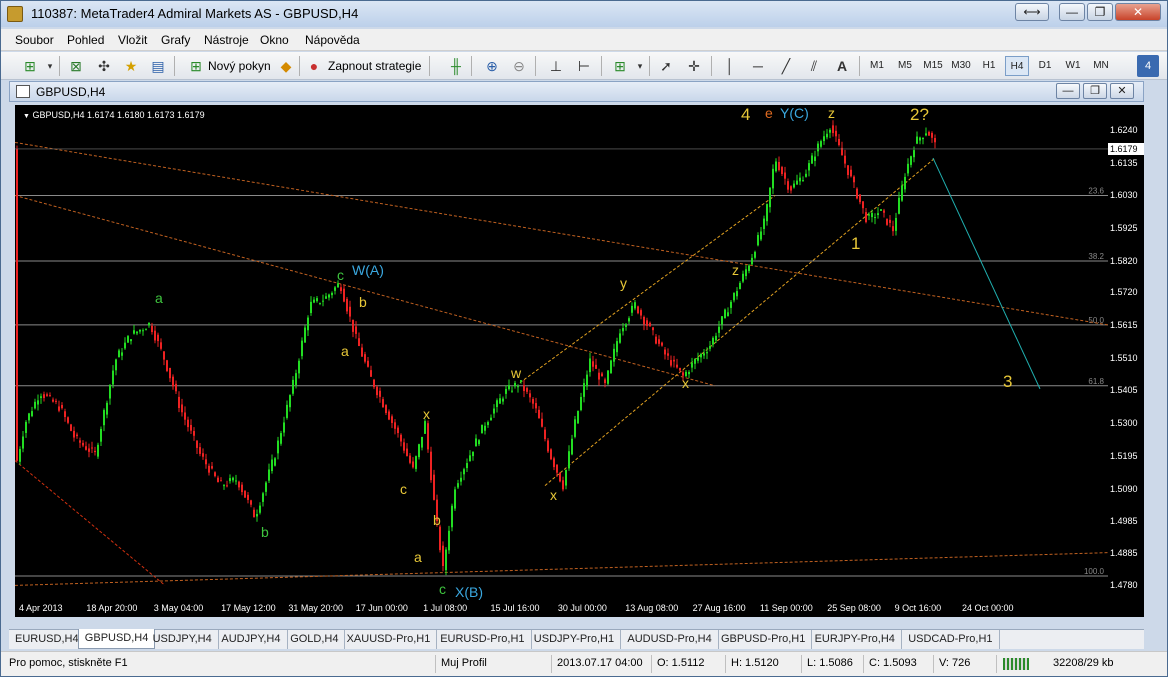  Describe the element at coordinates (794, 113) in the screenshot. I see `wave-label: Y(C)` at that location.